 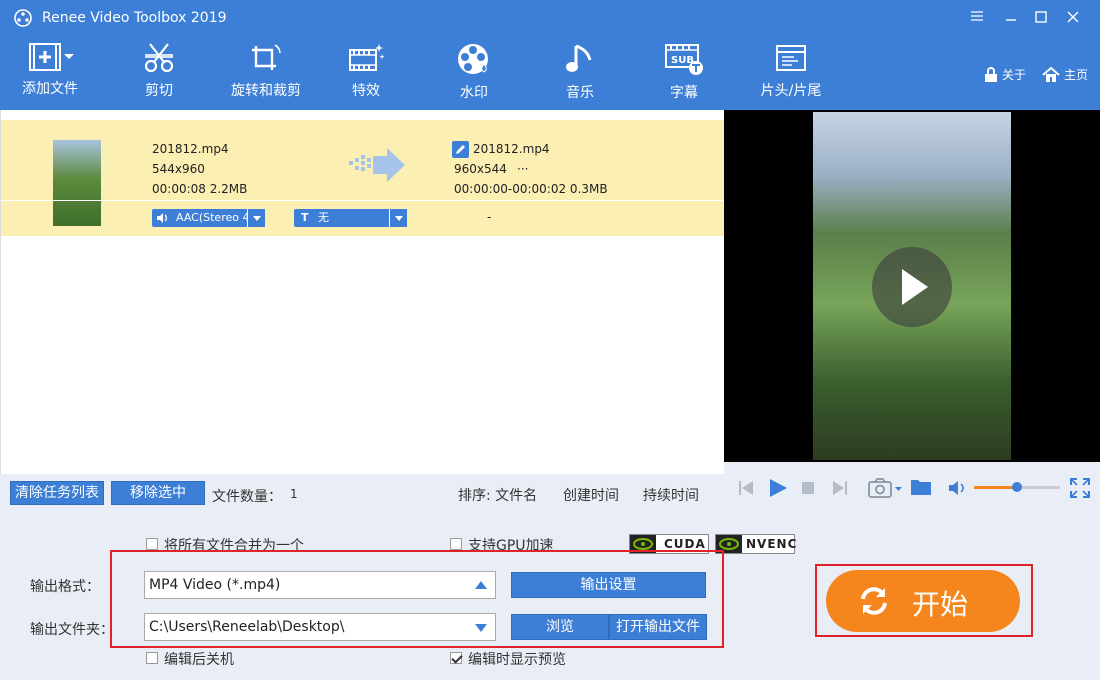 What do you see at coordinates (460, 149) in the screenshot?
I see `edit-output-icon` at bounding box center [460, 149].